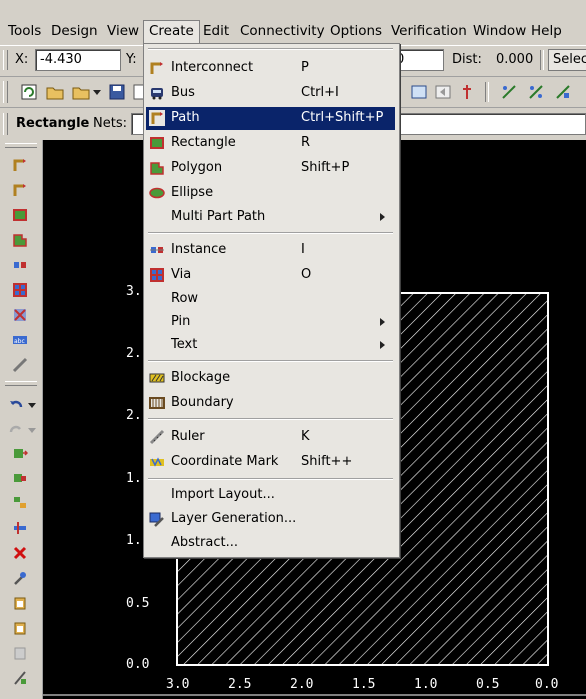 The height and width of the screenshot is (699, 586). I want to click on open-folder-icon, so click(55, 92).